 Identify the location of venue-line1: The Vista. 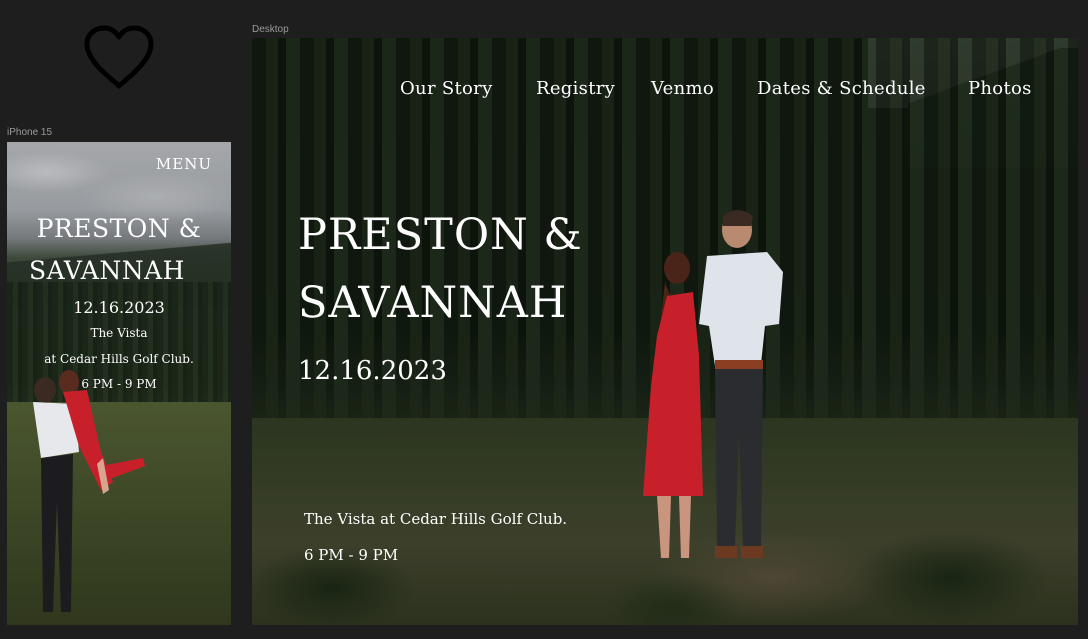
(119, 333).